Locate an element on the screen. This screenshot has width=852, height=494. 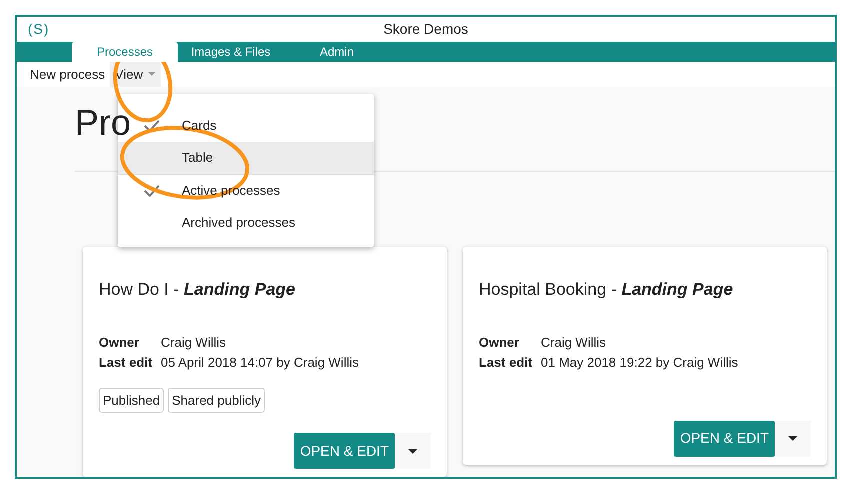
tab: Processes is located at coordinates (125, 52).